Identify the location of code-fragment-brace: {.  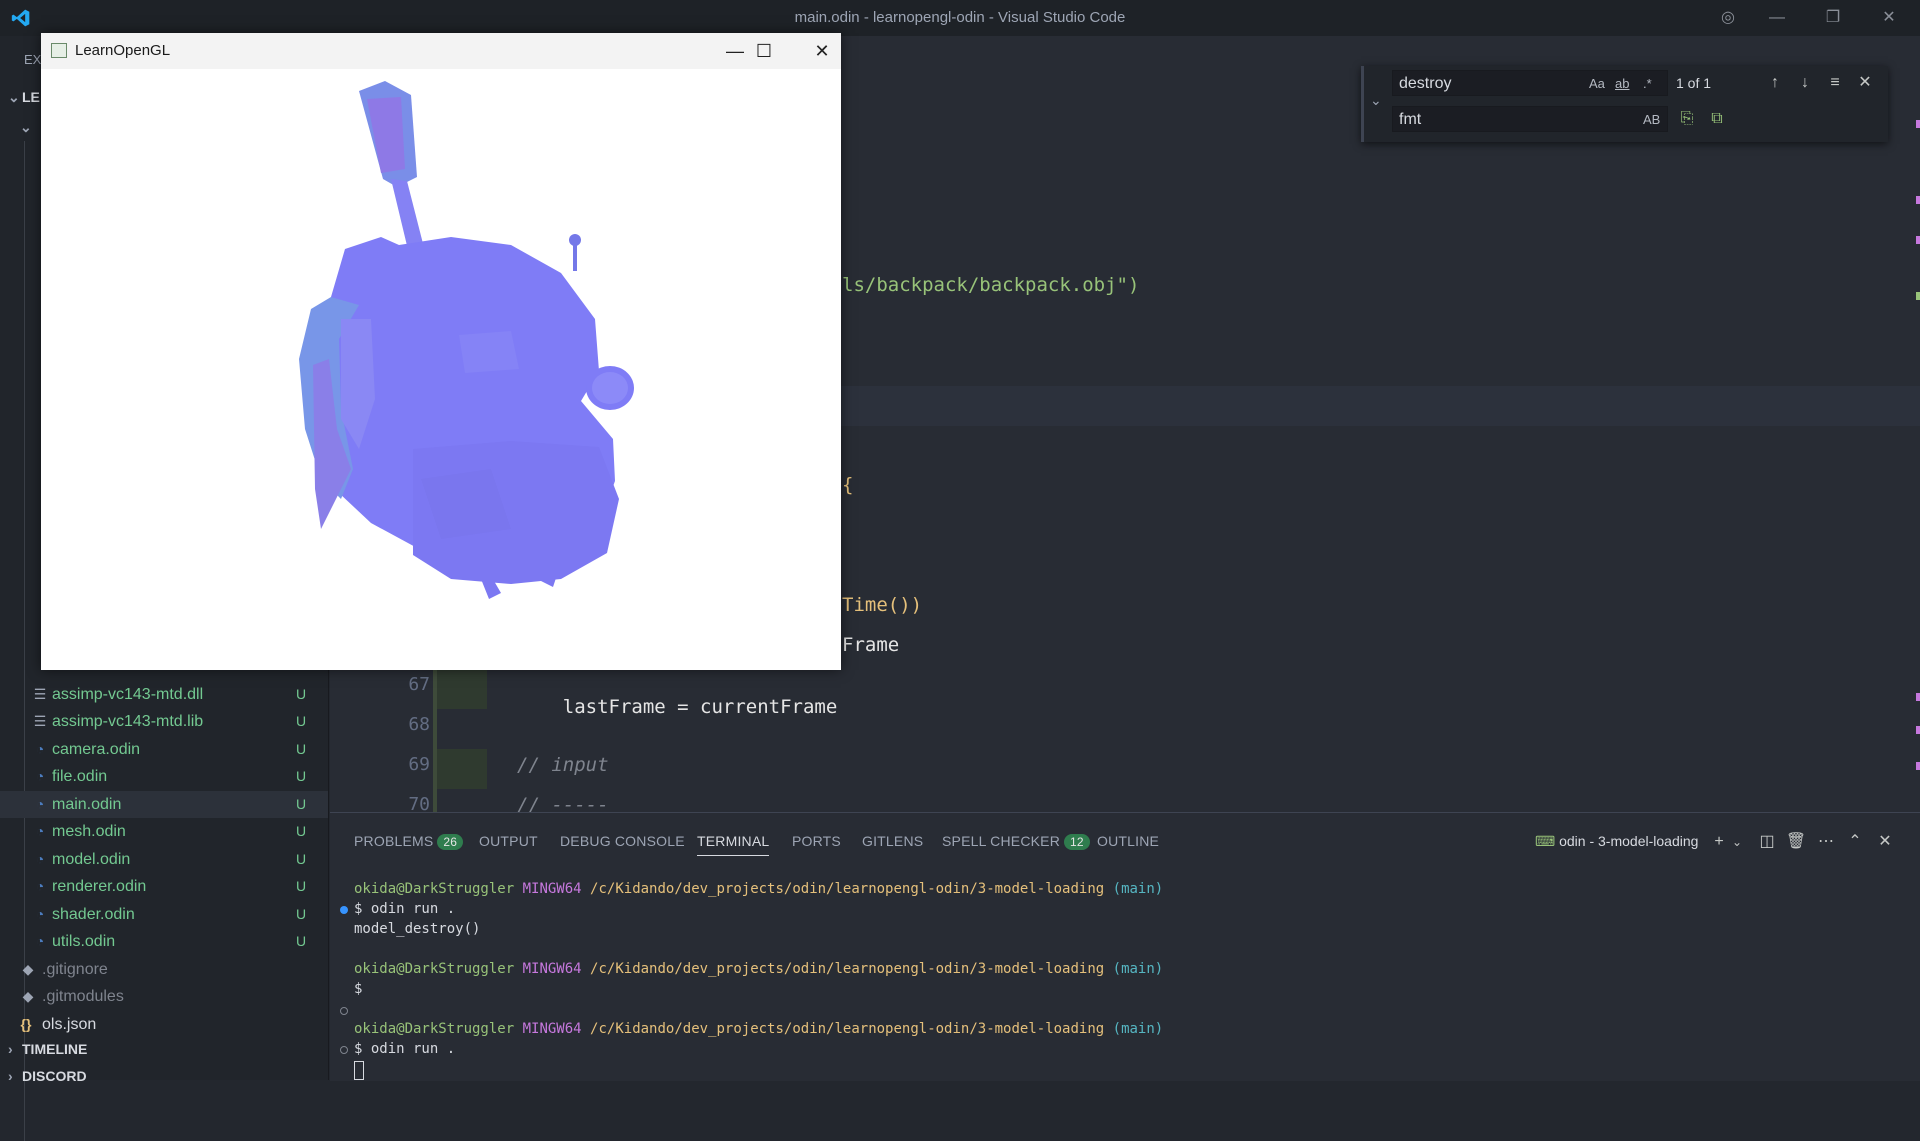
(848, 485).